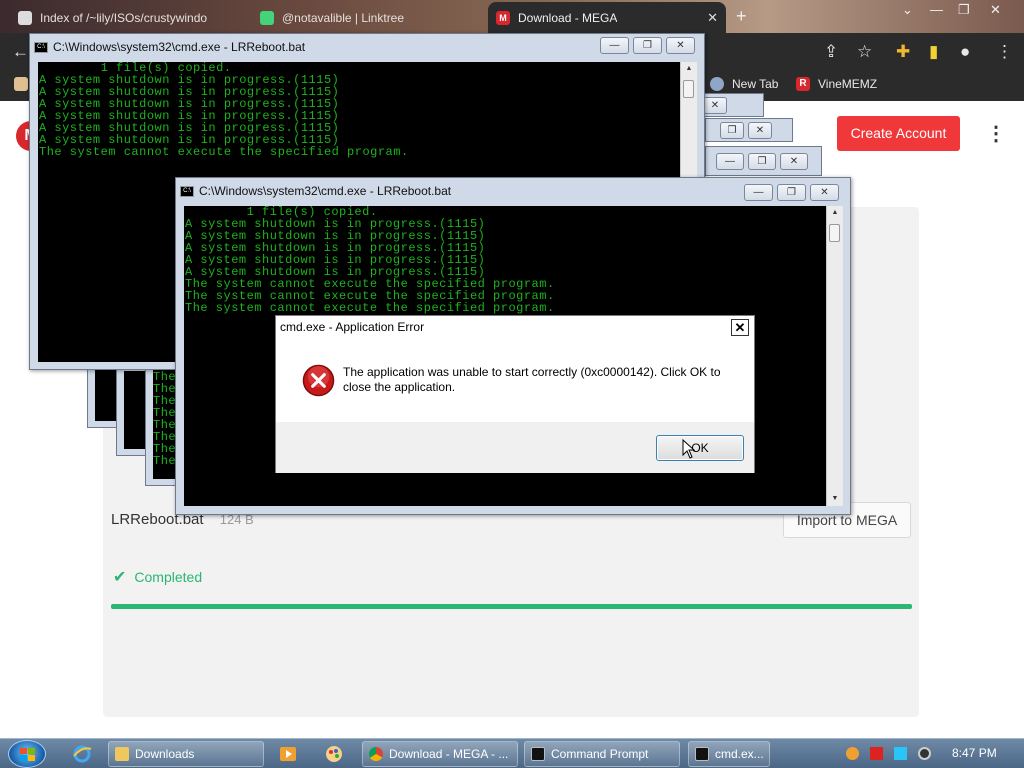 The height and width of the screenshot is (768, 1024). I want to click on close-window-icon: ✕, so click(995, 10).